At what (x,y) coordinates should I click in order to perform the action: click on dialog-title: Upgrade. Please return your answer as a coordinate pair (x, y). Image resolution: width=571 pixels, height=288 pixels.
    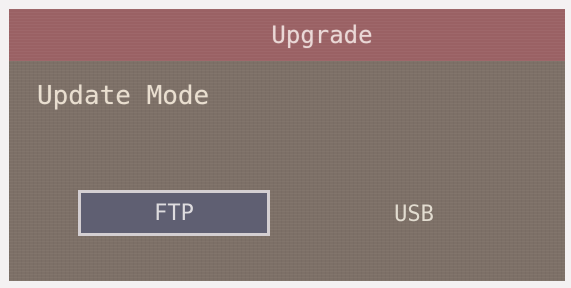
    Looking at the image, I should click on (322, 35).